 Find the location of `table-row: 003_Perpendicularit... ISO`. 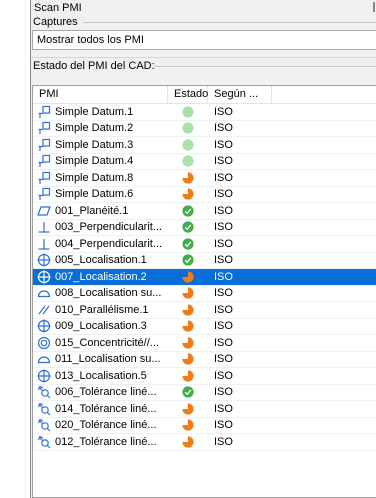

table-row: 003_Perpendicularit... ISO is located at coordinates (204, 228).